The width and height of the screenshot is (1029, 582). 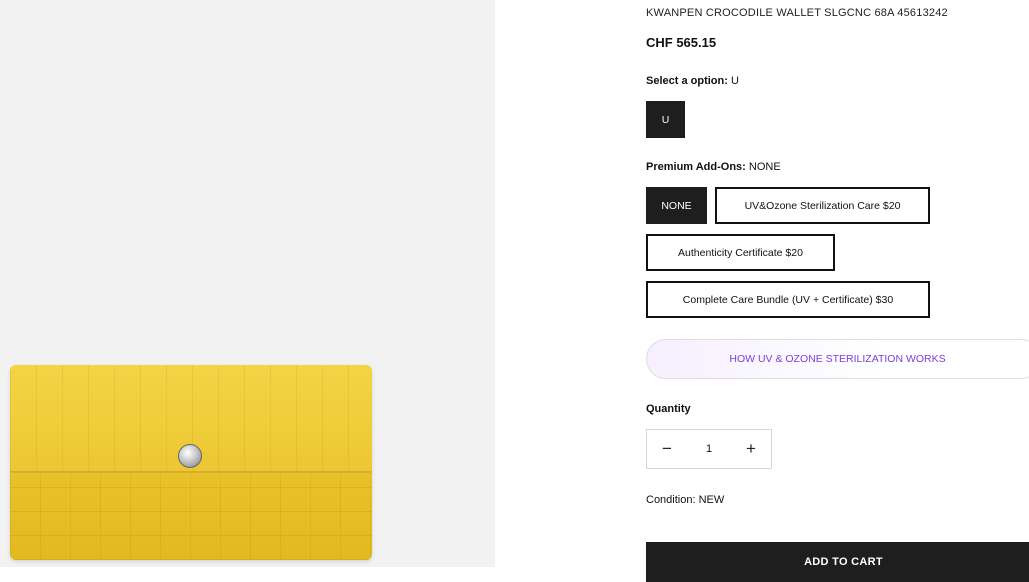 I want to click on addon-certificate-button: Authenticity Certificate $20, so click(x=740, y=252).